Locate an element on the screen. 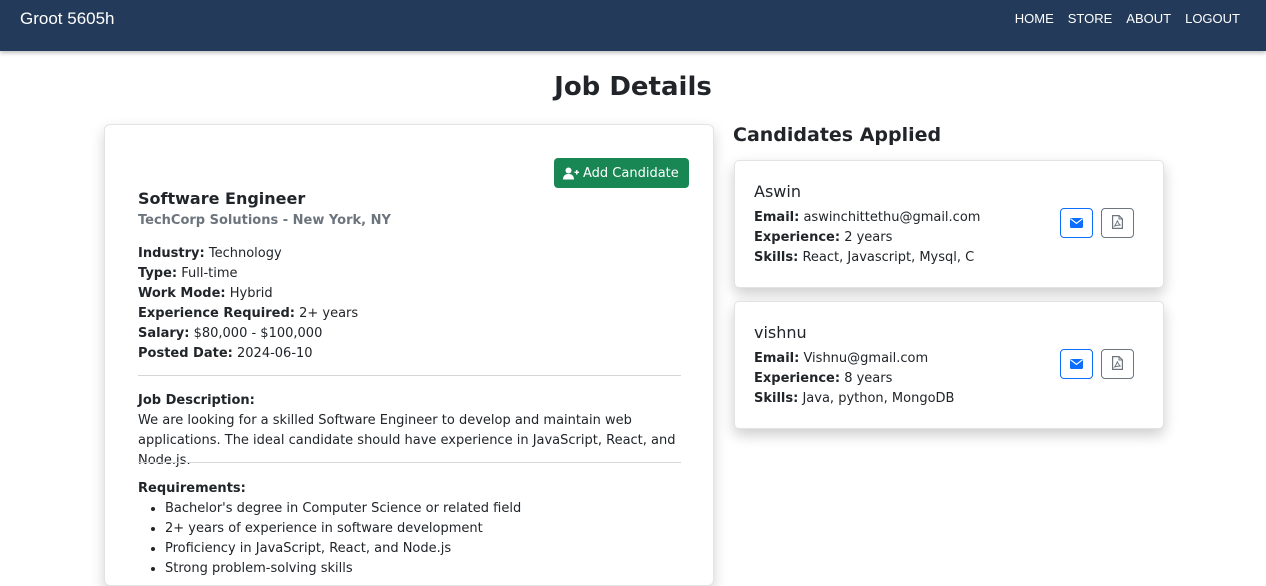 Image resolution: width=1266 pixels, height=586 pixels. requirements-heading: Requirements: is located at coordinates (192, 488).